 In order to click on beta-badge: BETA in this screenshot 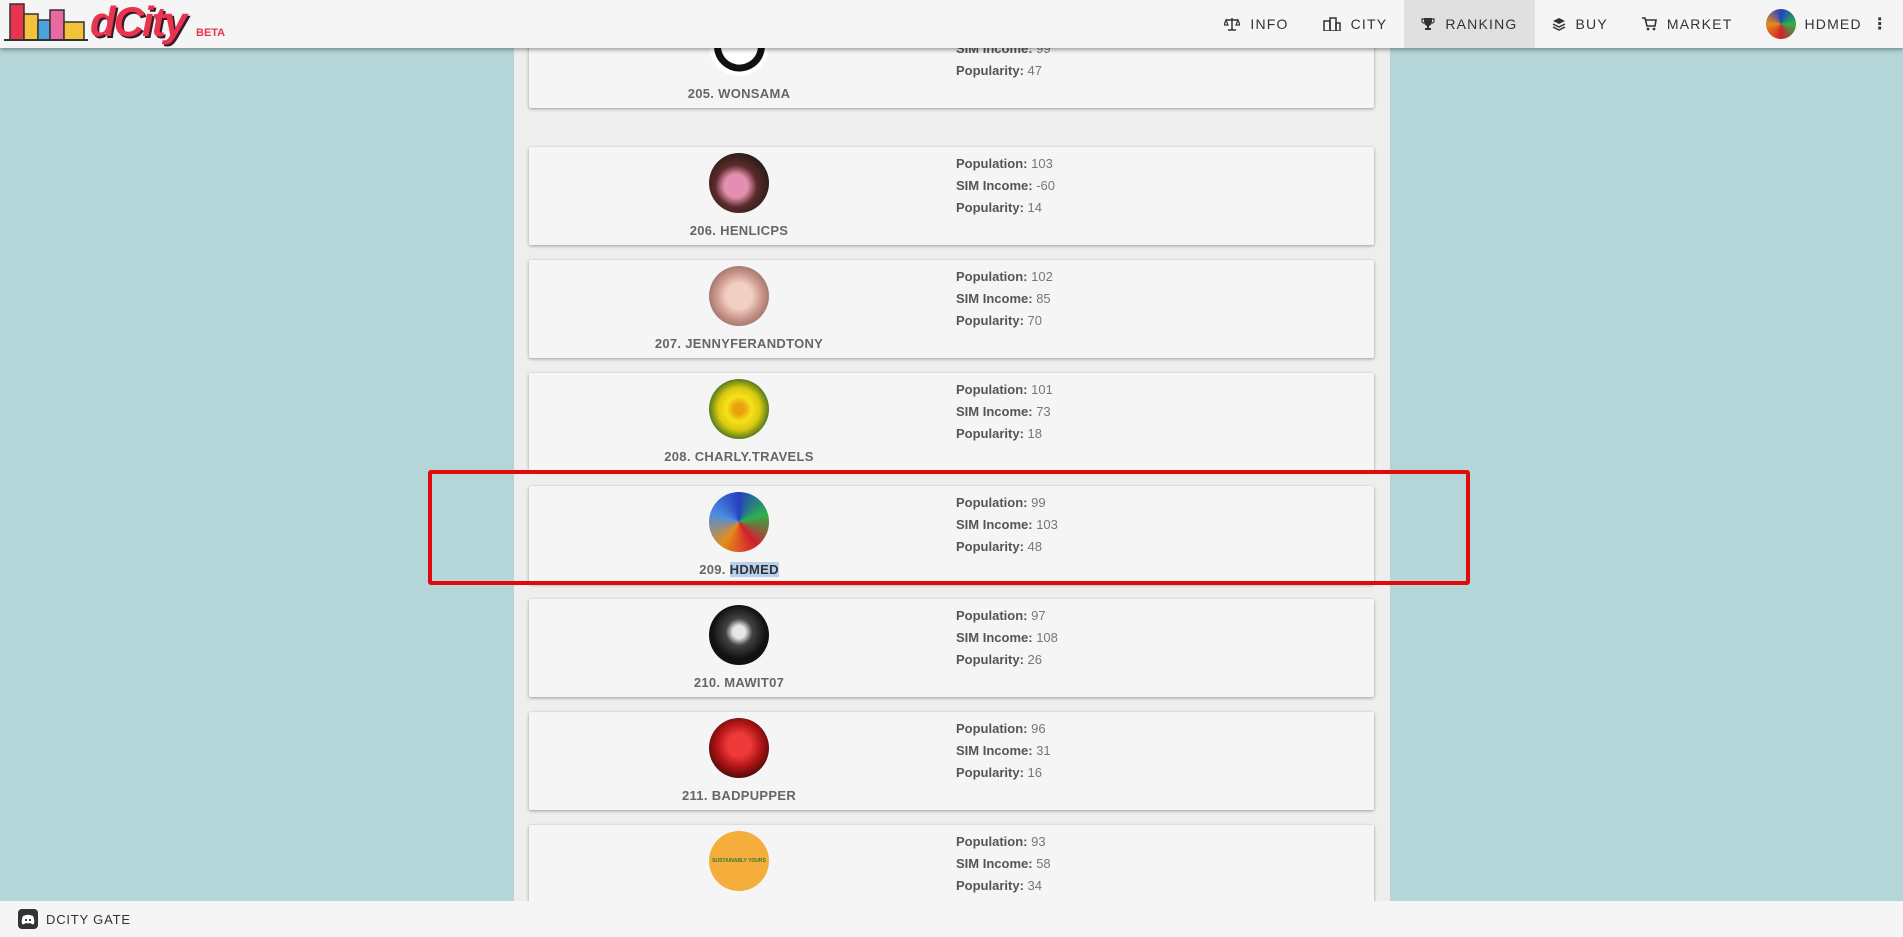, I will do `click(211, 33)`.